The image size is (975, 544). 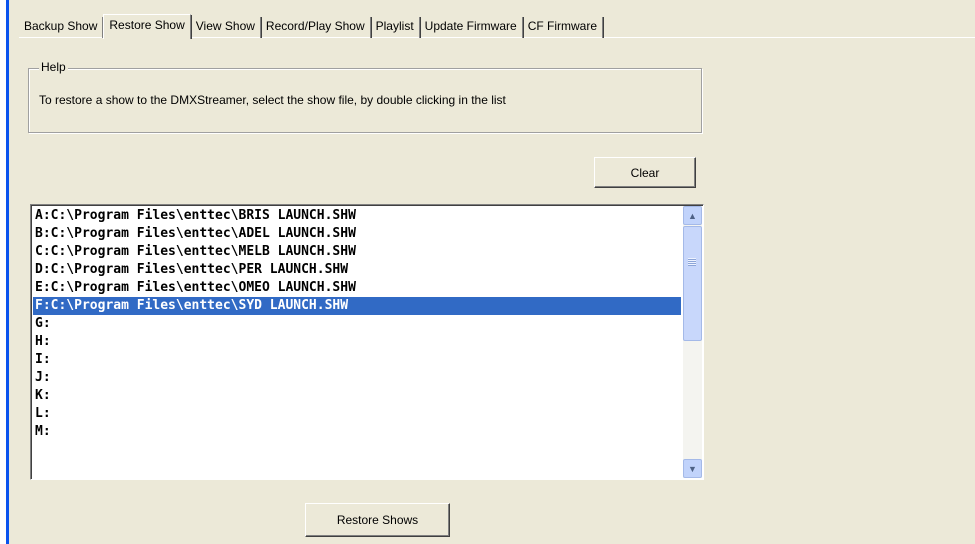 What do you see at coordinates (53, 67) in the screenshot?
I see `help-legend: Help` at bounding box center [53, 67].